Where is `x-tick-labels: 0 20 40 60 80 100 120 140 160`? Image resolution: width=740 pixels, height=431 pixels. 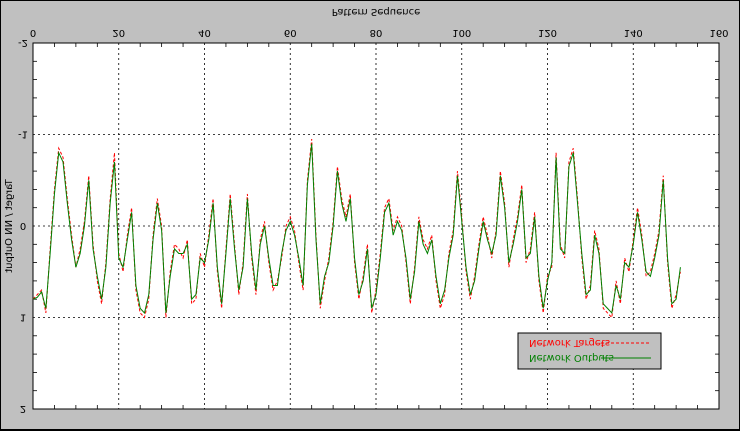 x-tick-labels: 0 20 40 60 80 100 120 140 160 is located at coordinates (379, 32).